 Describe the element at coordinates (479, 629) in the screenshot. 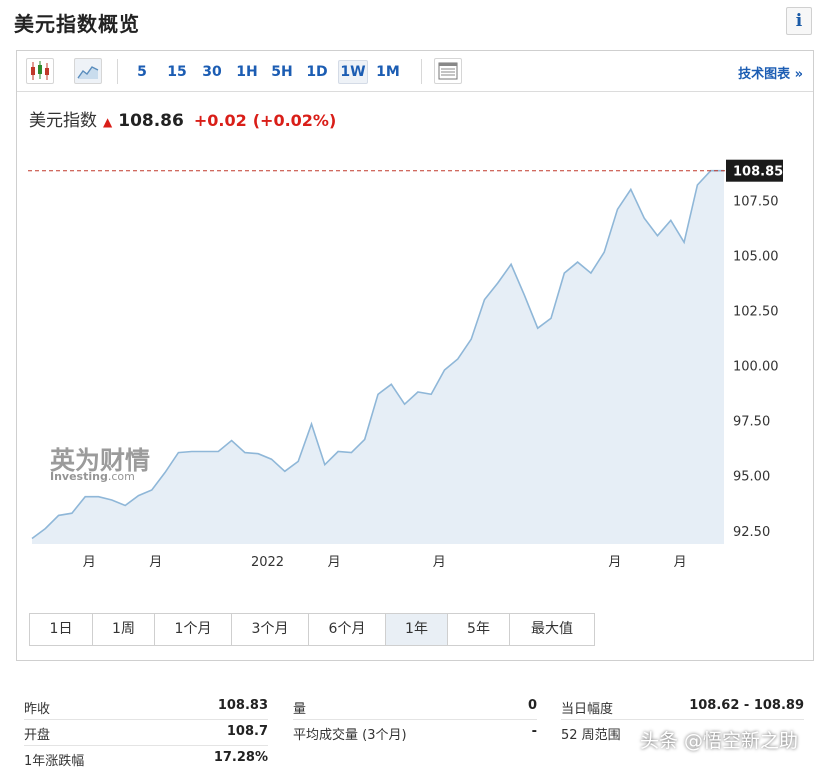

I see `range-tab-5y: 5年` at that location.